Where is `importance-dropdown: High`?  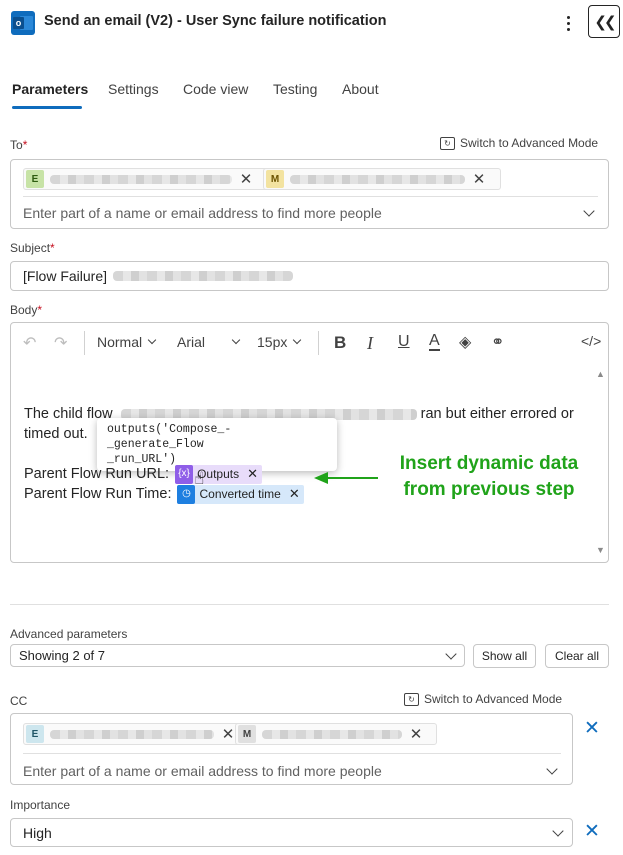
importance-dropdown: High is located at coordinates (291, 832).